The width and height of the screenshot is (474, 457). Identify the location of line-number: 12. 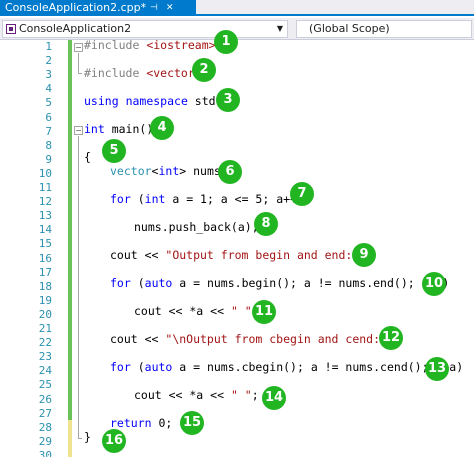
(45, 202).